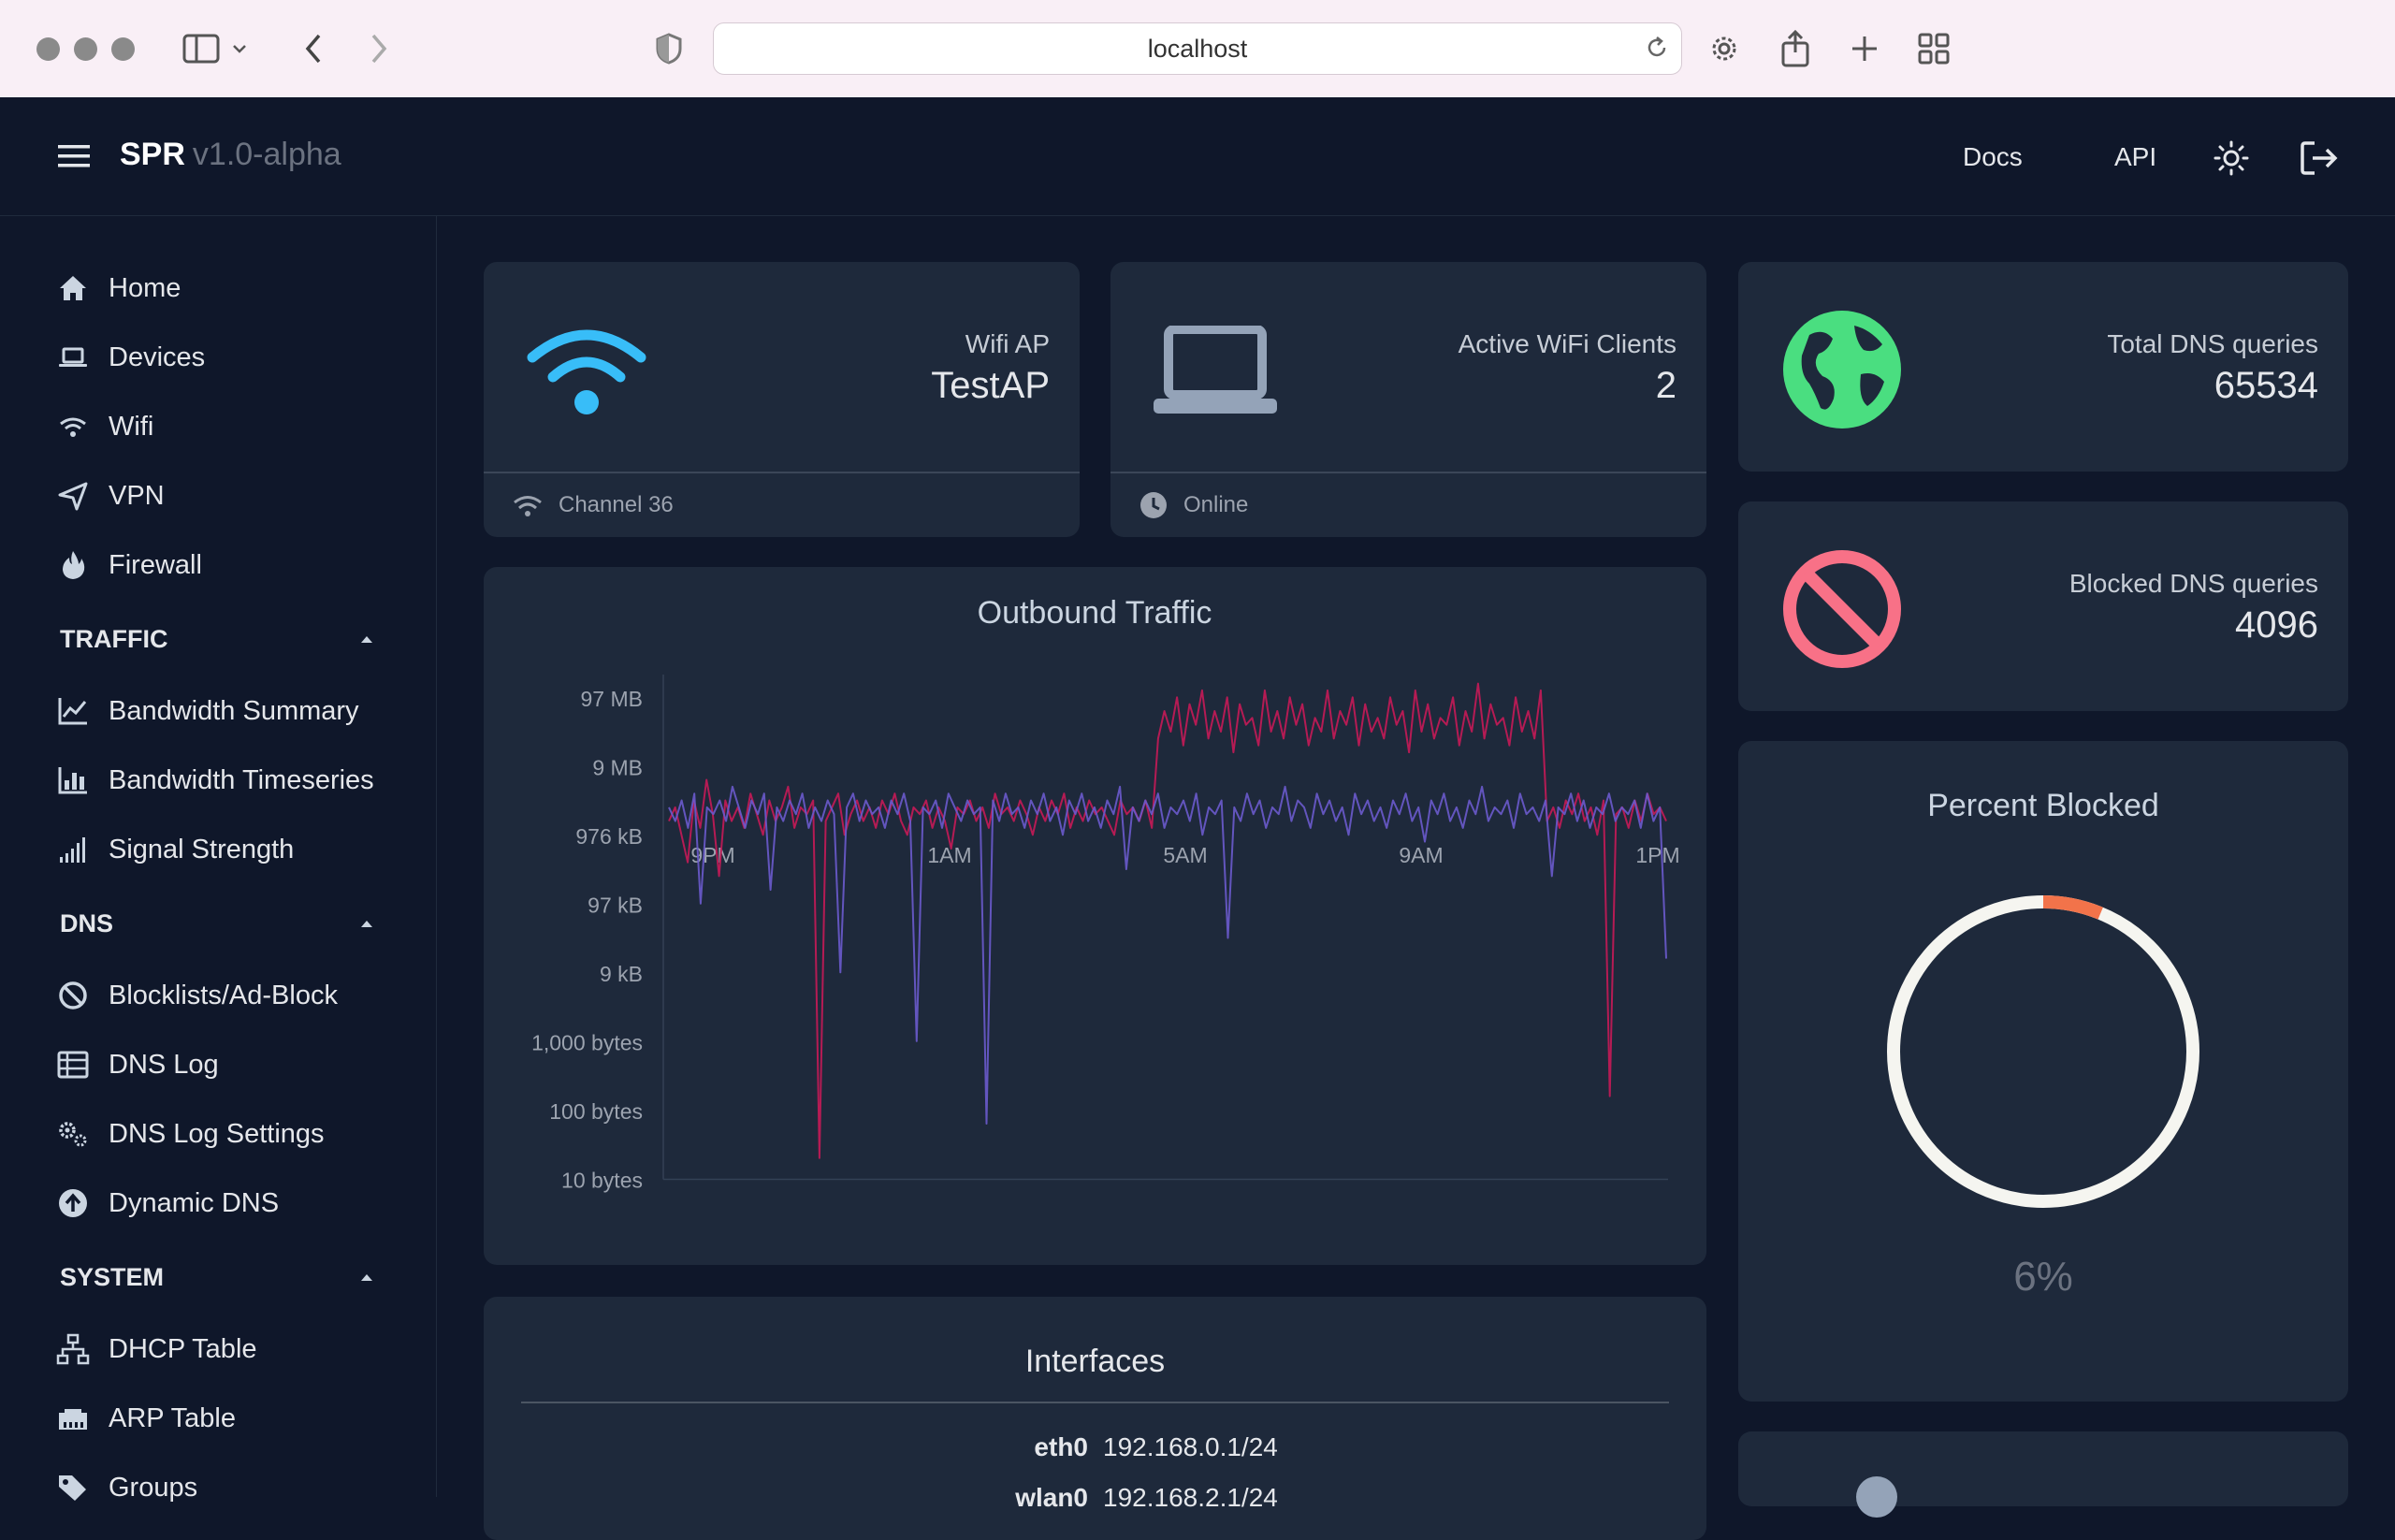  I want to click on top-navbar: SPR v1.0-alpha Docs API, so click(1197, 156).